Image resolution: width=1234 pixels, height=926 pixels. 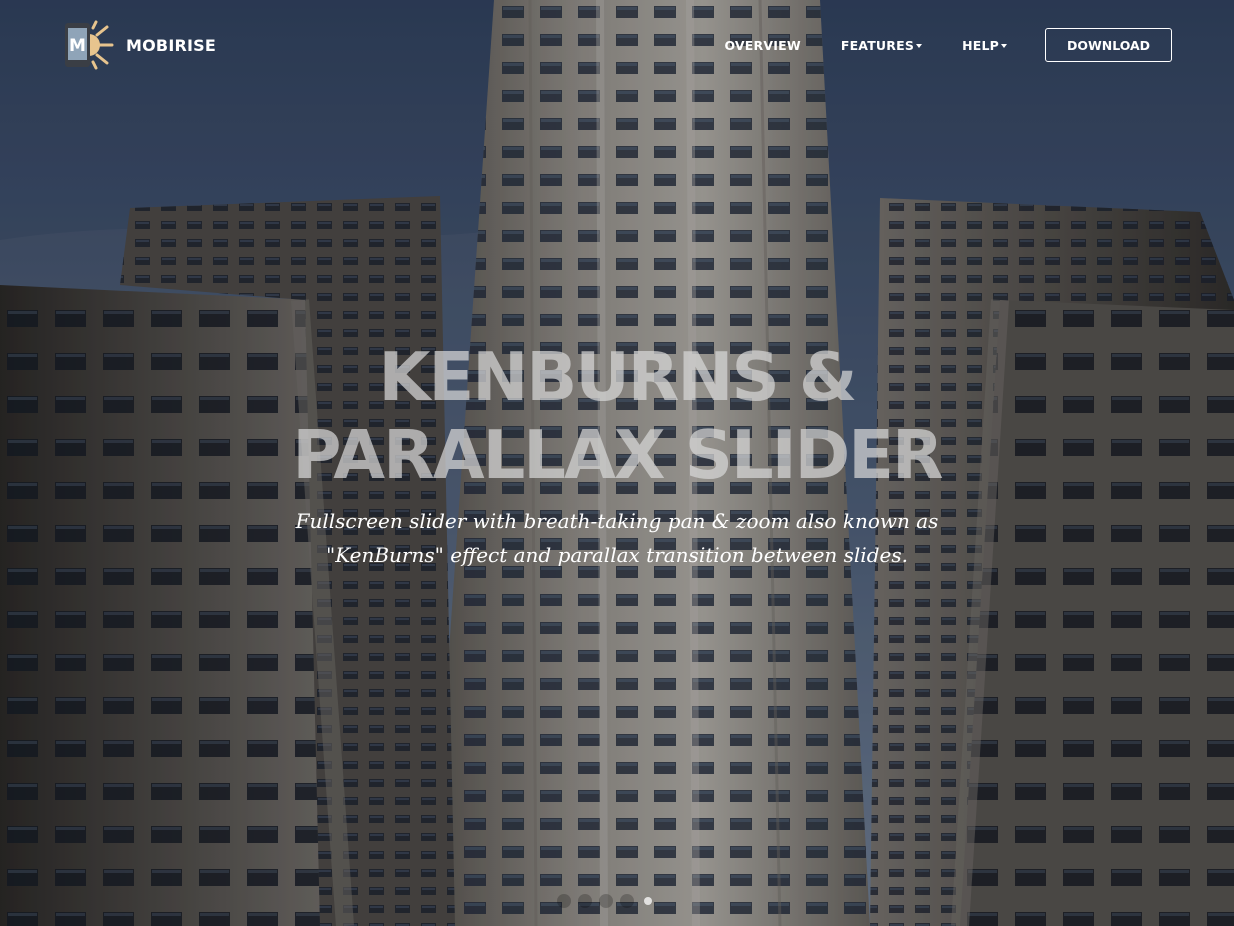 What do you see at coordinates (877, 45) in the screenshot?
I see `nav-features-label: FEATURES` at bounding box center [877, 45].